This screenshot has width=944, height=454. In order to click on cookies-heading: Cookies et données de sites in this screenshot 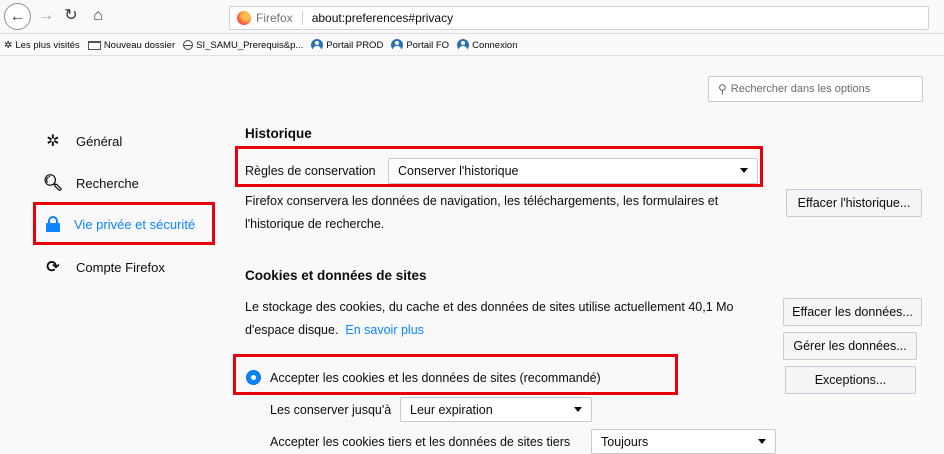, I will do `click(336, 275)`.